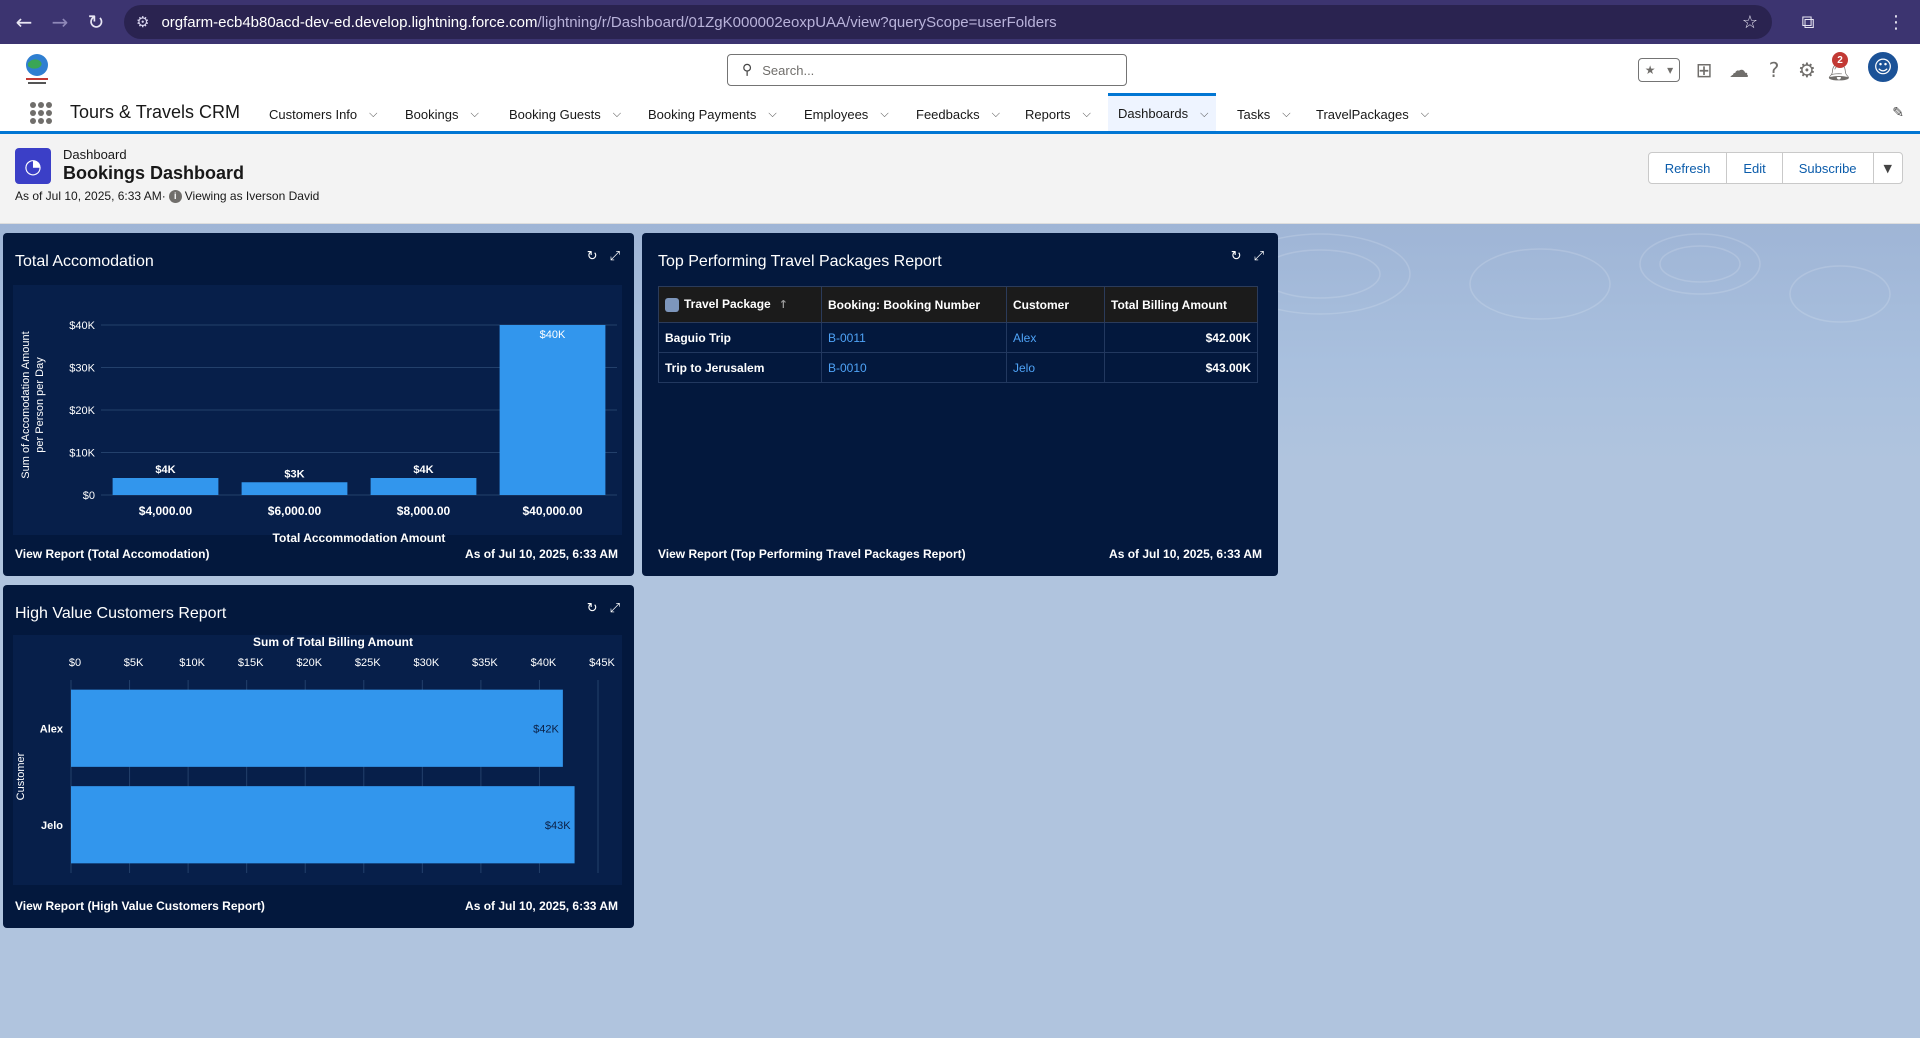 The width and height of the screenshot is (1920, 1038). I want to click on y-tick-label: $10K, so click(82, 454).